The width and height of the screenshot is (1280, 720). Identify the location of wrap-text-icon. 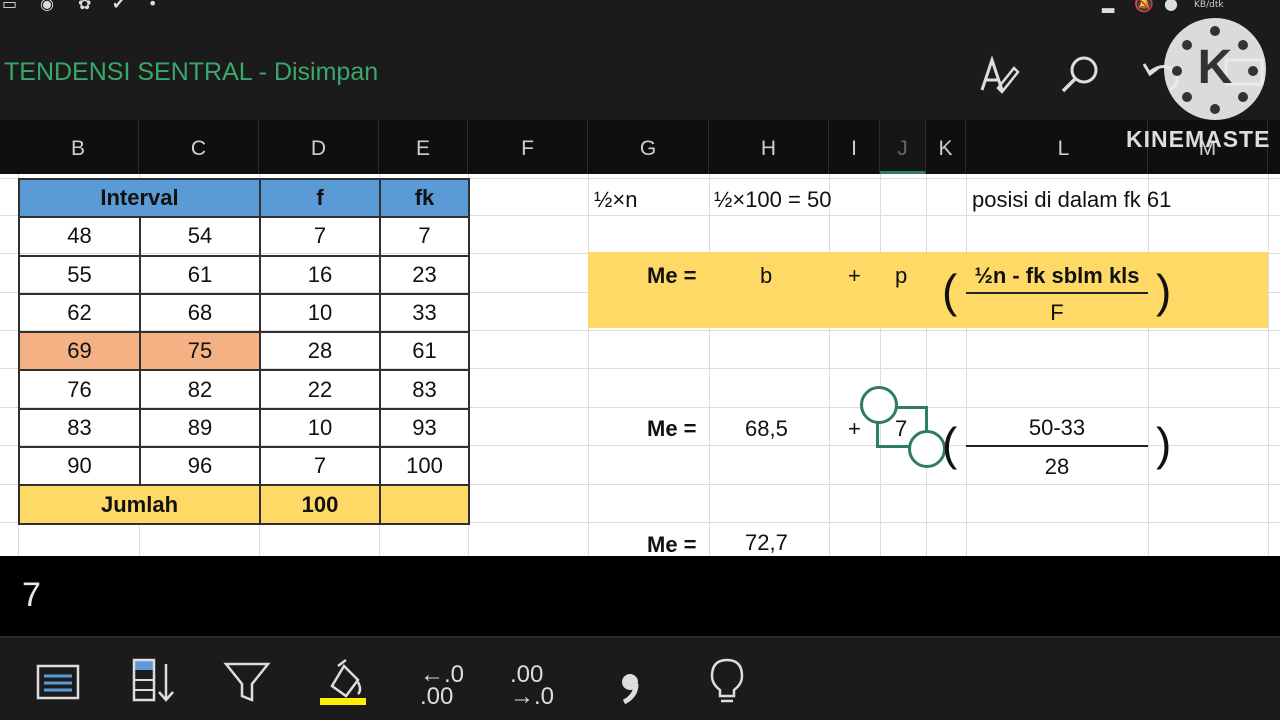
(59, 681).